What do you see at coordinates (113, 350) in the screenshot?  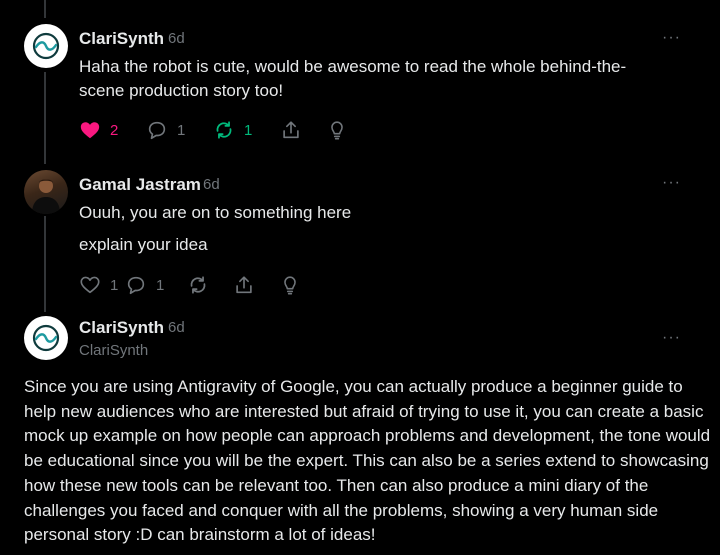 I see `author-handle: ClariSynth` at bounding box center [113, 350].